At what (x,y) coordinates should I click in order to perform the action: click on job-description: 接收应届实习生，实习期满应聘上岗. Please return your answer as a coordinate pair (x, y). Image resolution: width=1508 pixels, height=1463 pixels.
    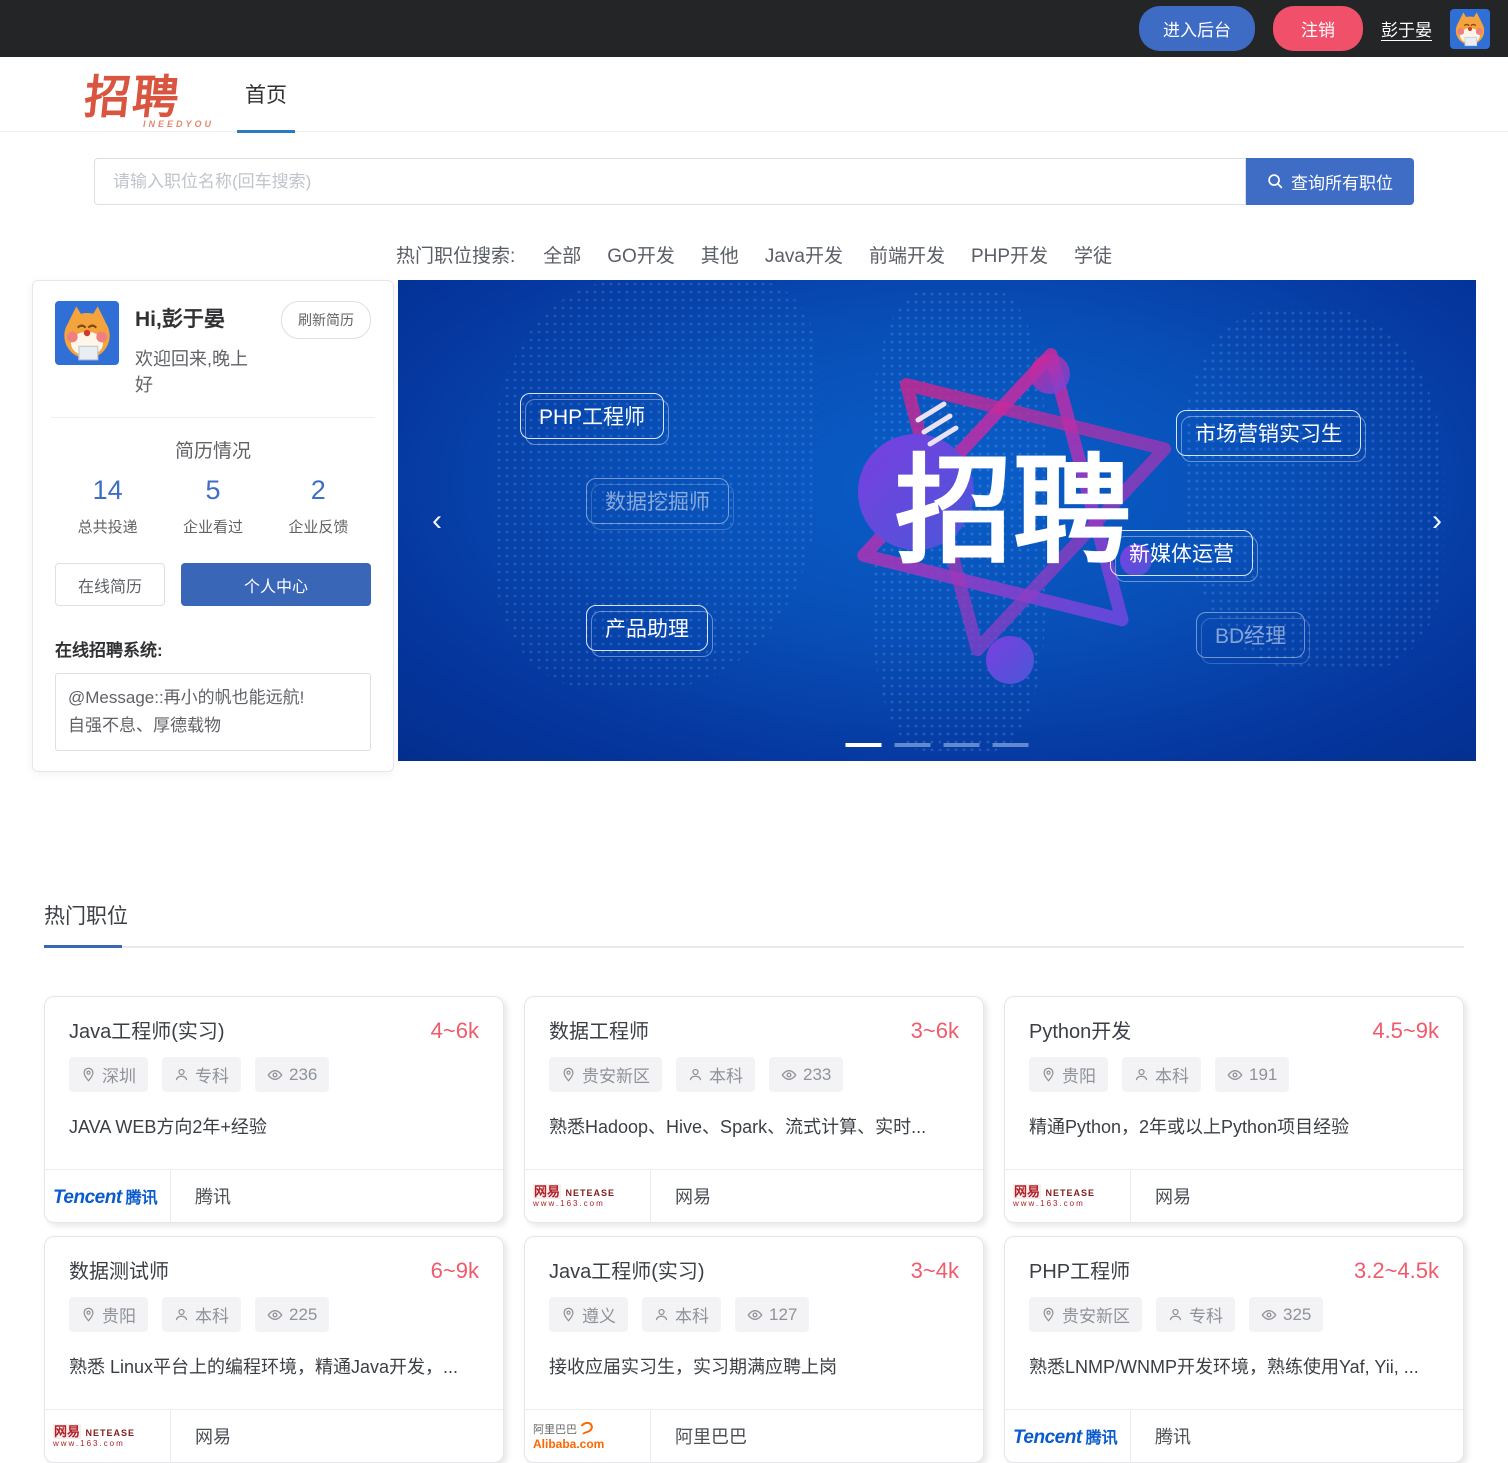
    Looking at the image, I should click on (693, 1367).